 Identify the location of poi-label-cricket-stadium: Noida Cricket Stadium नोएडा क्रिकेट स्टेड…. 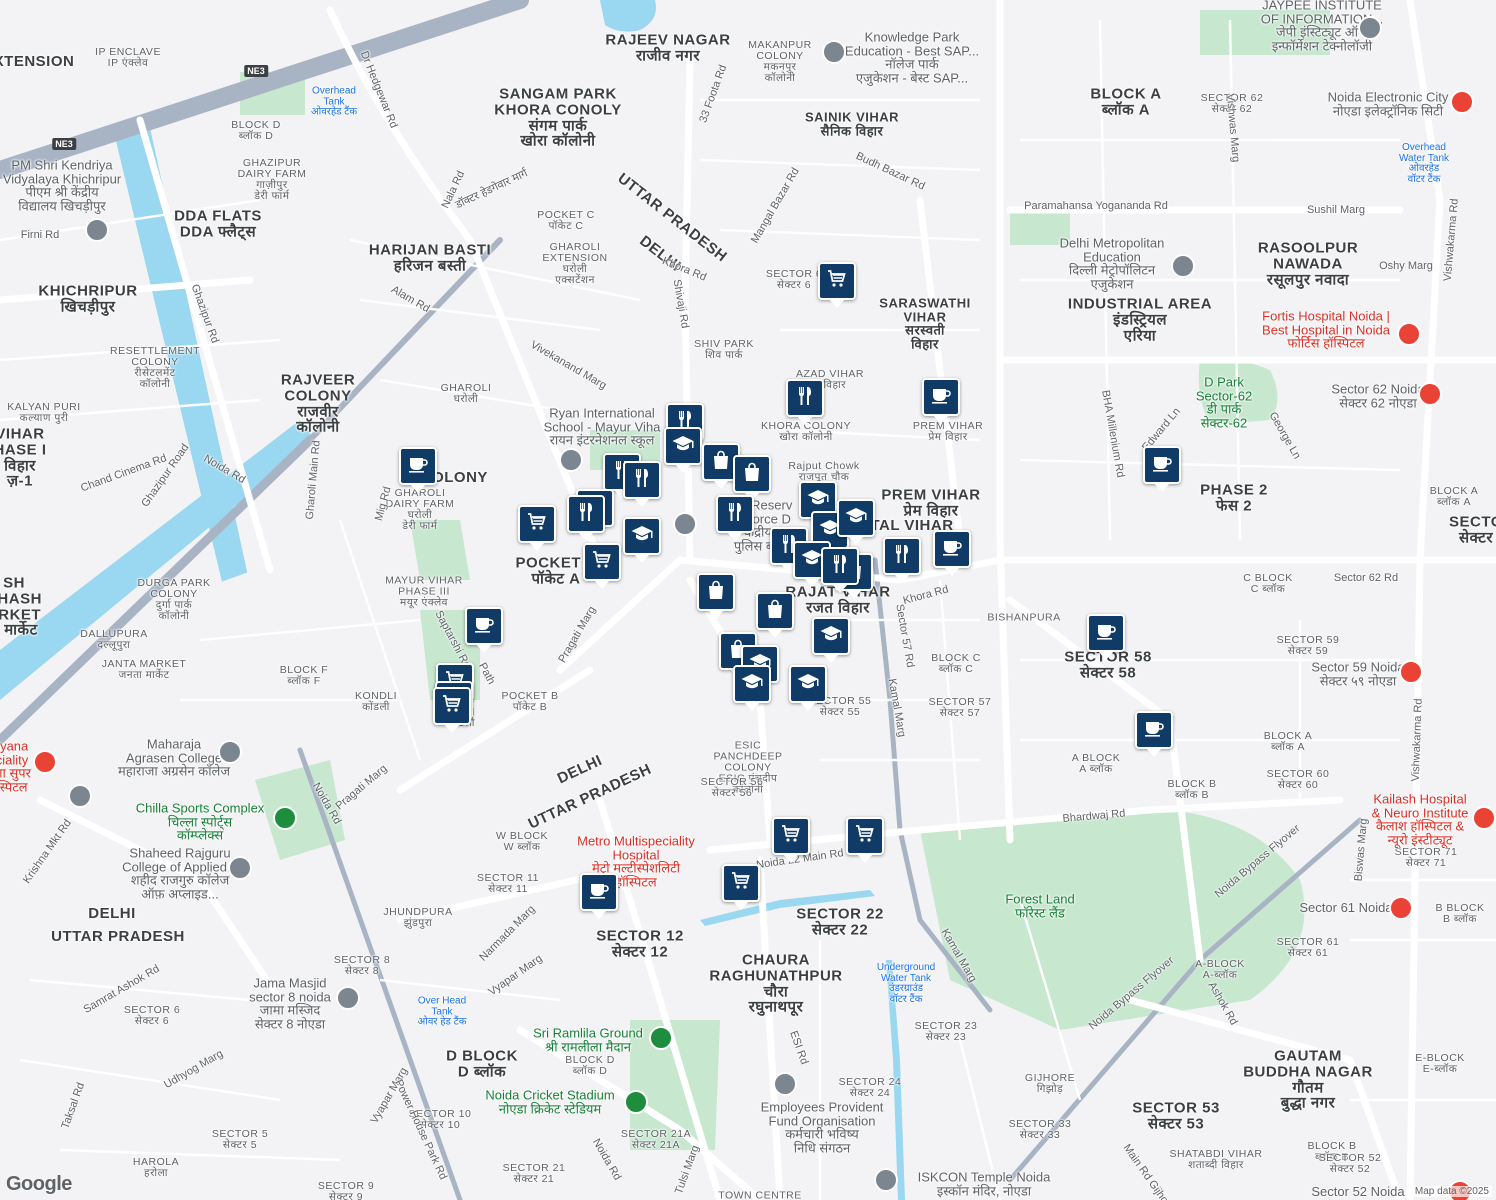
(549, 1101).